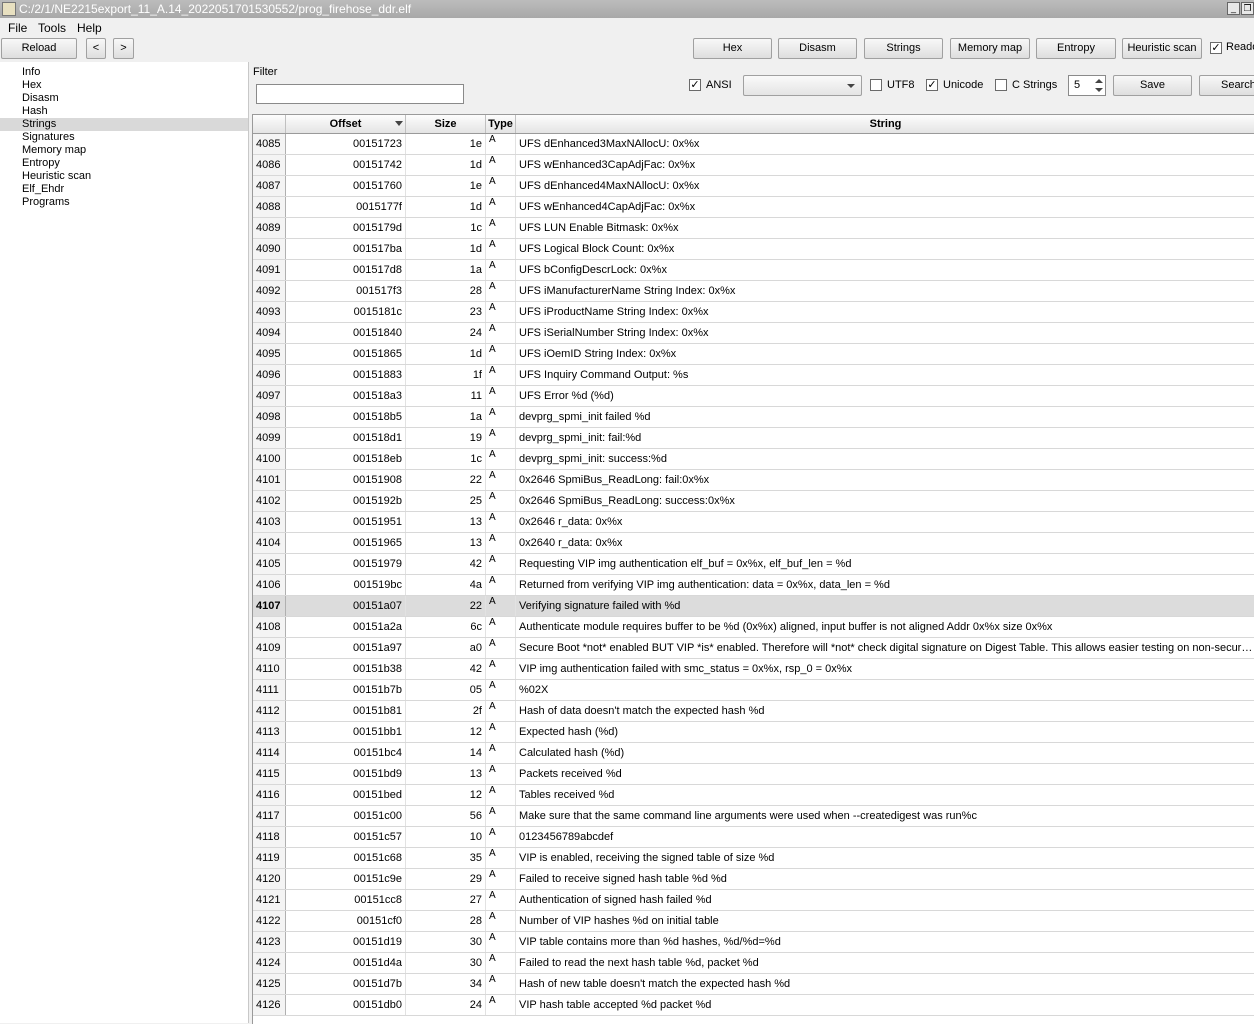 This screenshot has height=1024, width=1254. What do you see at coordinates (124, 150) in the screenshot?
I see `sidebar-item-memory-map: Memory map` at bounding box center [124, 150].